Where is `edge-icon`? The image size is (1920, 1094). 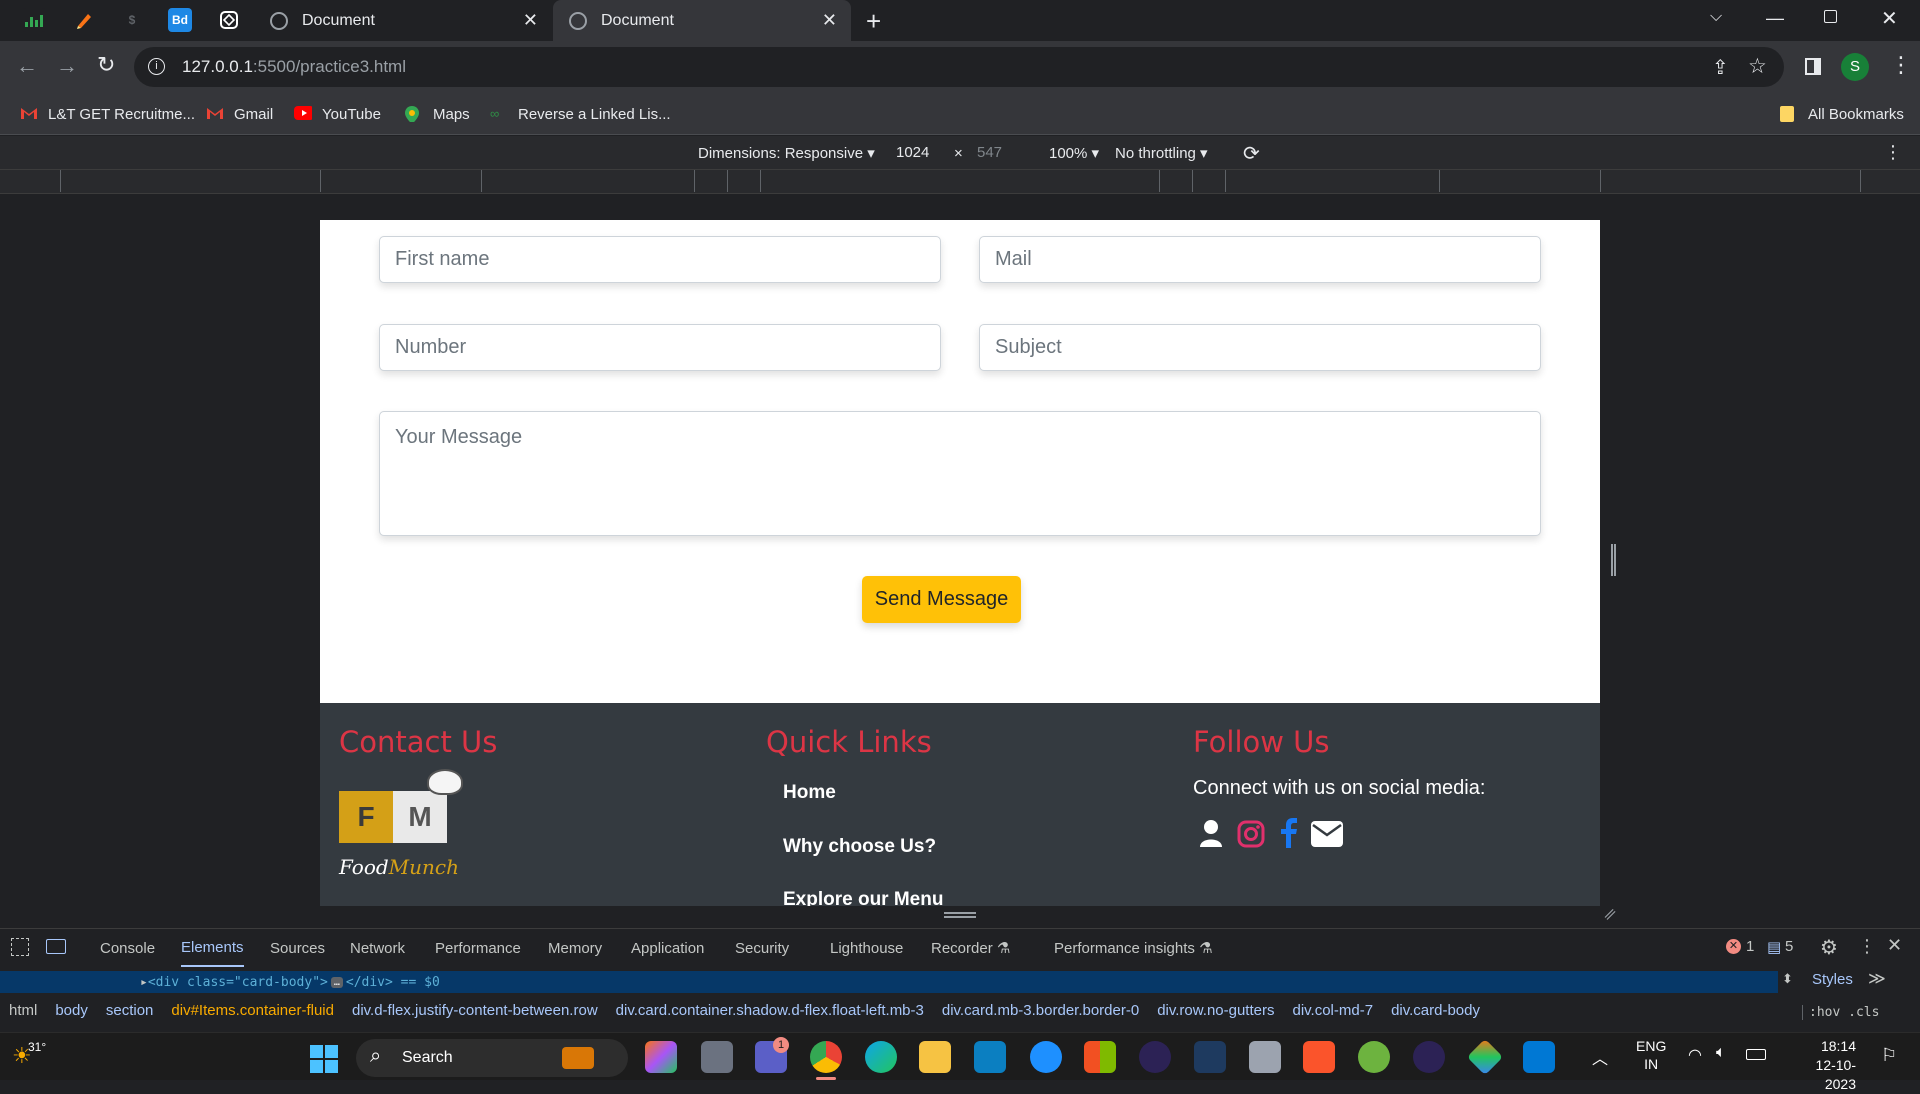 edge-icon is located at coordinates (881, 1057).